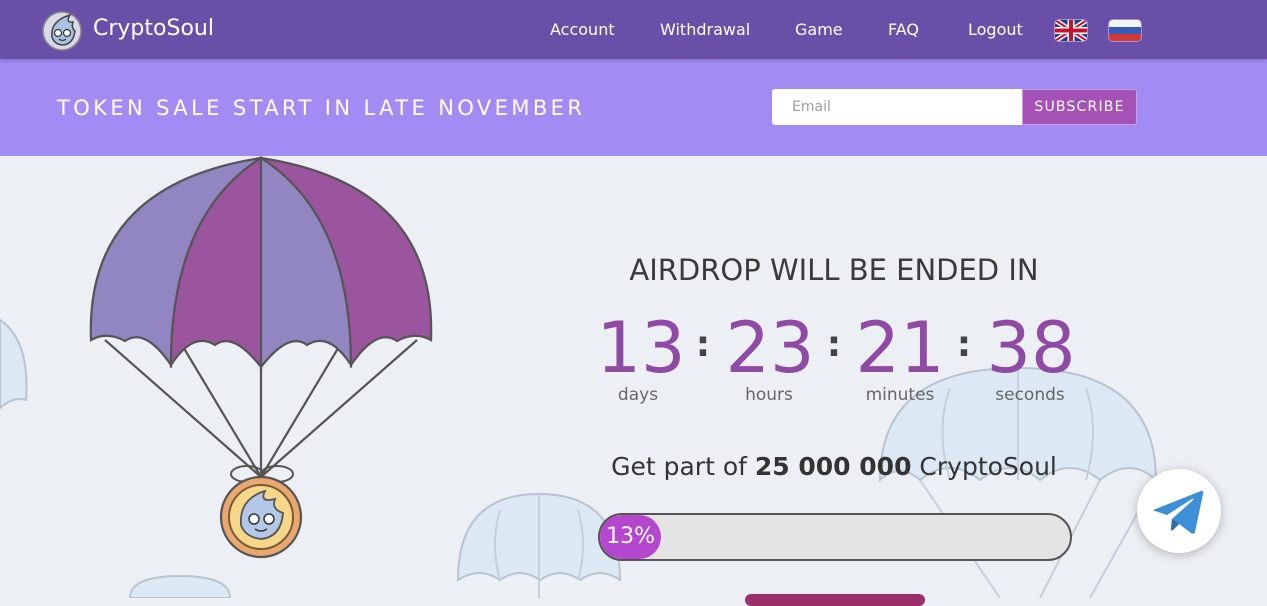 This screenshot has height=606, width=1267. Describe the element at coordinates (769, 395) in the screenshot. I see `countdown-hours-label: hours` at that location.